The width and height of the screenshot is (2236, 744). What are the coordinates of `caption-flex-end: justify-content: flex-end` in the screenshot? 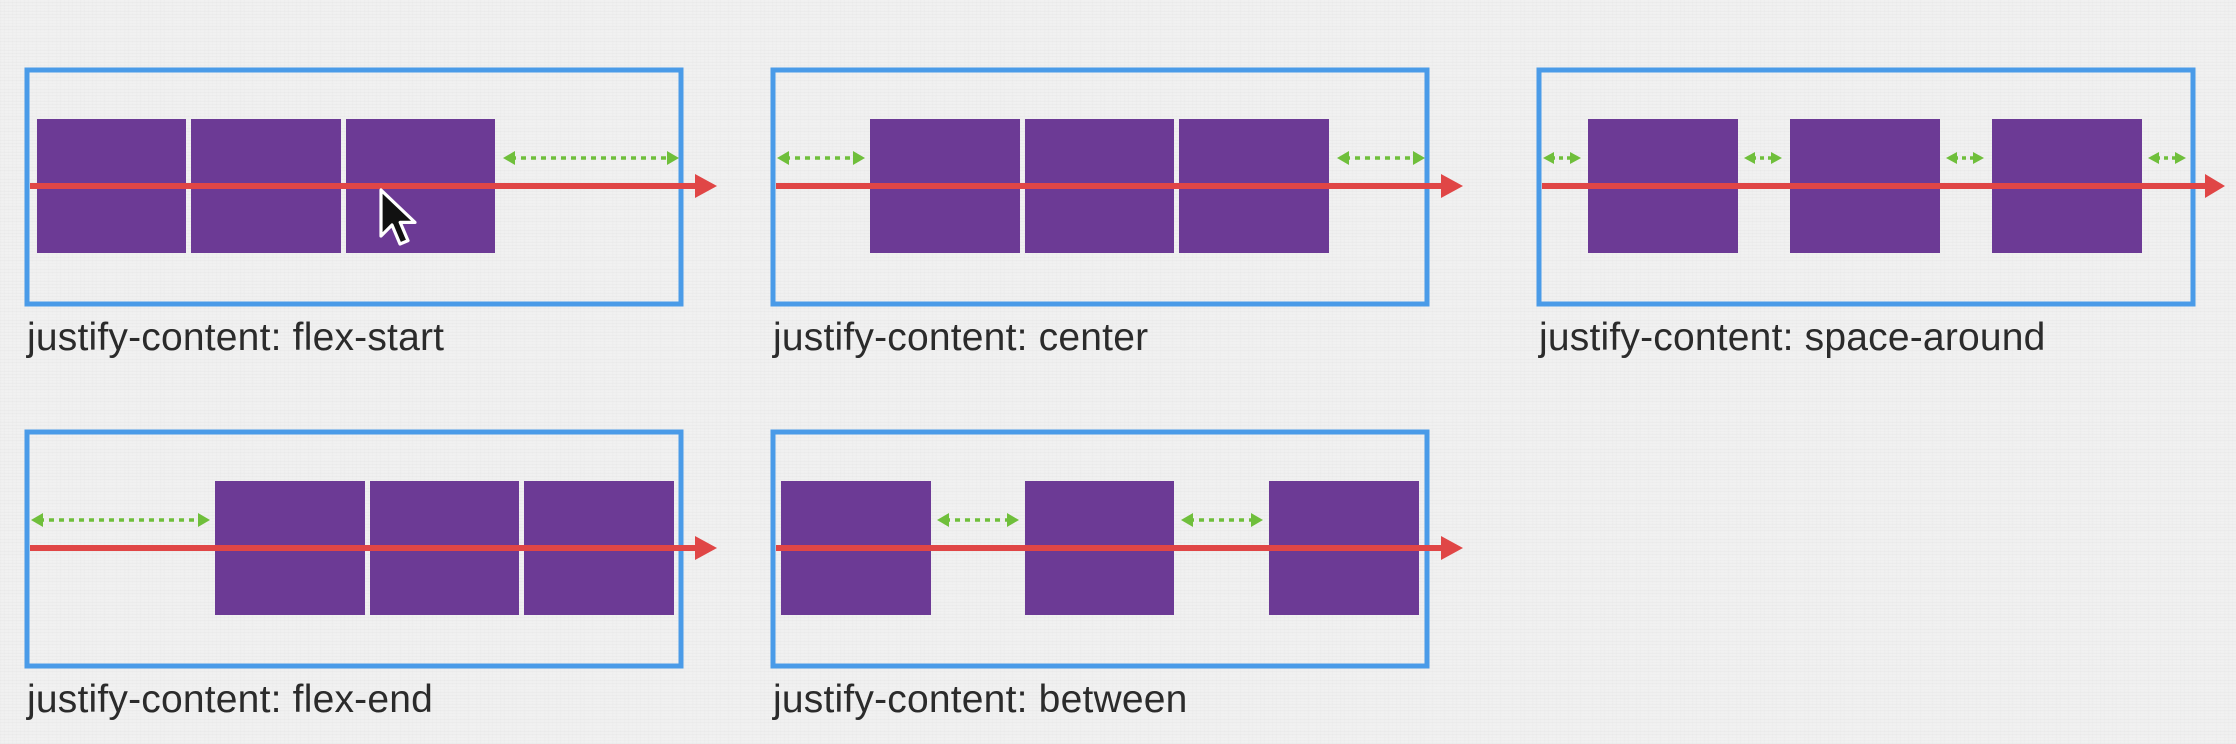 It's located at (230, 699).